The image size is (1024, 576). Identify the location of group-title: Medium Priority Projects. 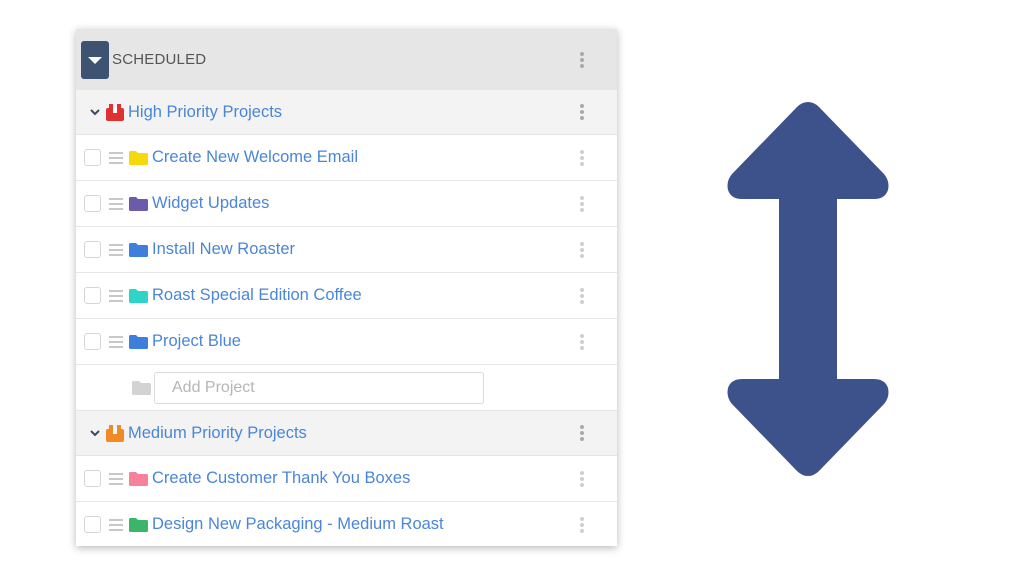
(217, 433).